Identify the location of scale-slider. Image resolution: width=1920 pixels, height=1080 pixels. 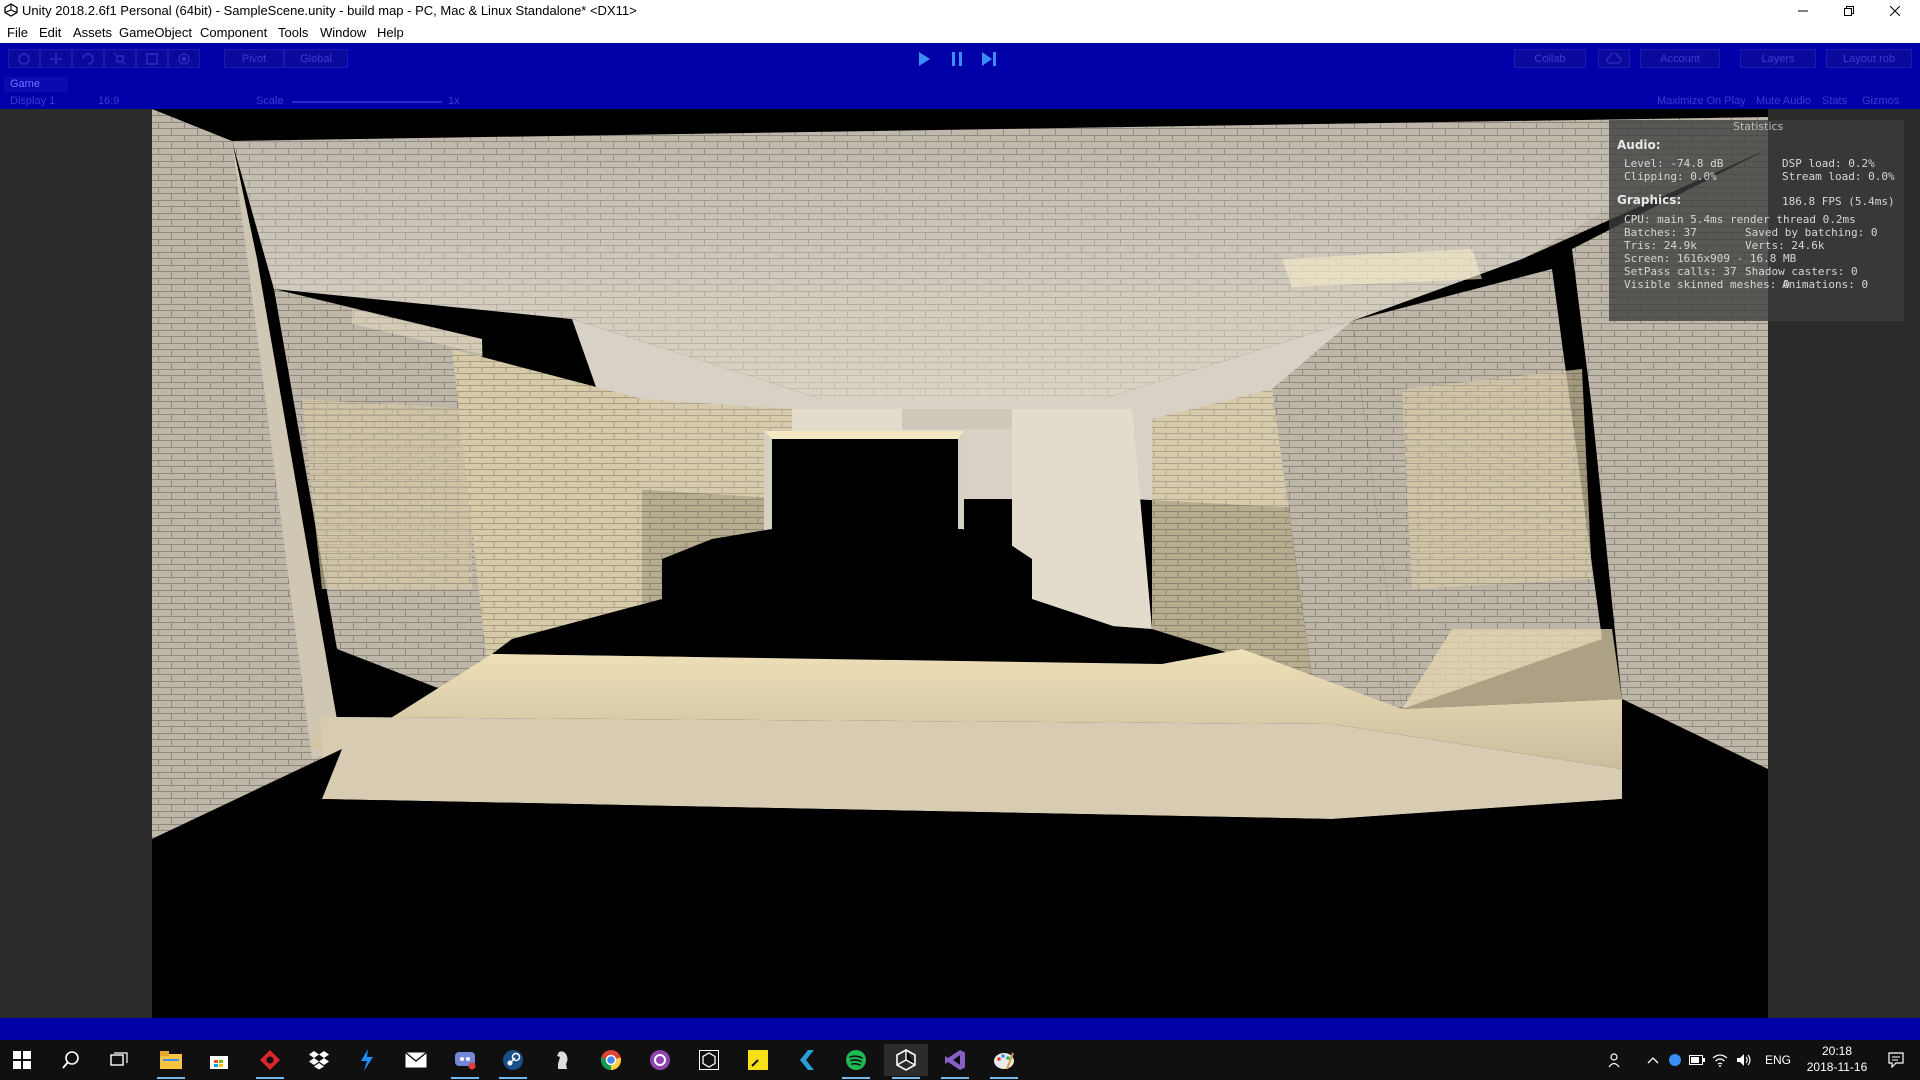
(367, 102).